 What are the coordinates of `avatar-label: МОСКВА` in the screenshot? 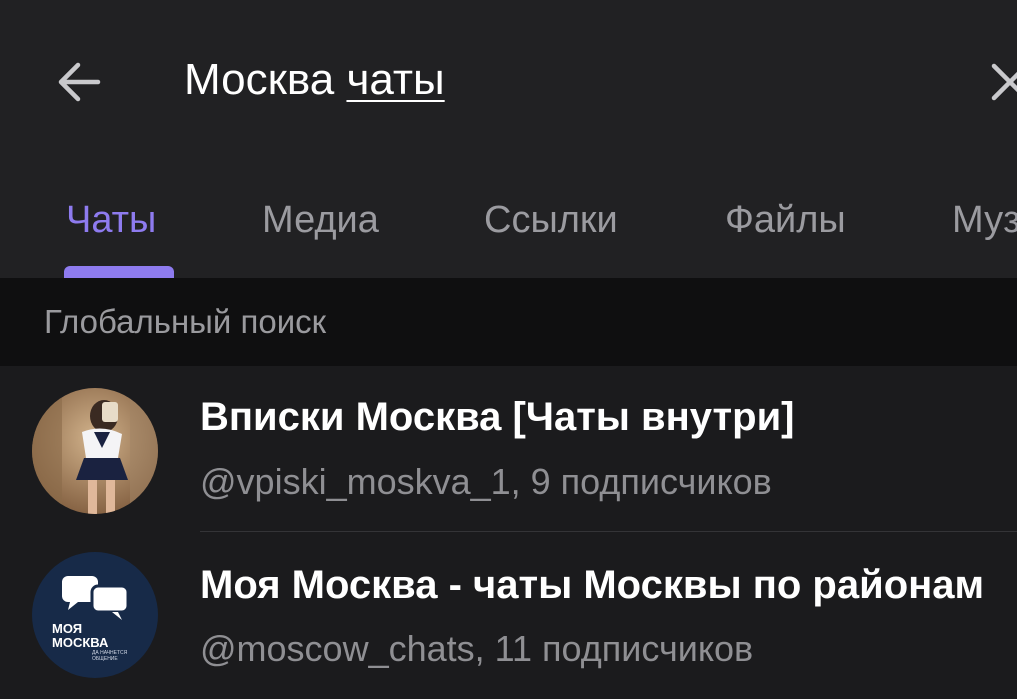 It's located at (80, 642).